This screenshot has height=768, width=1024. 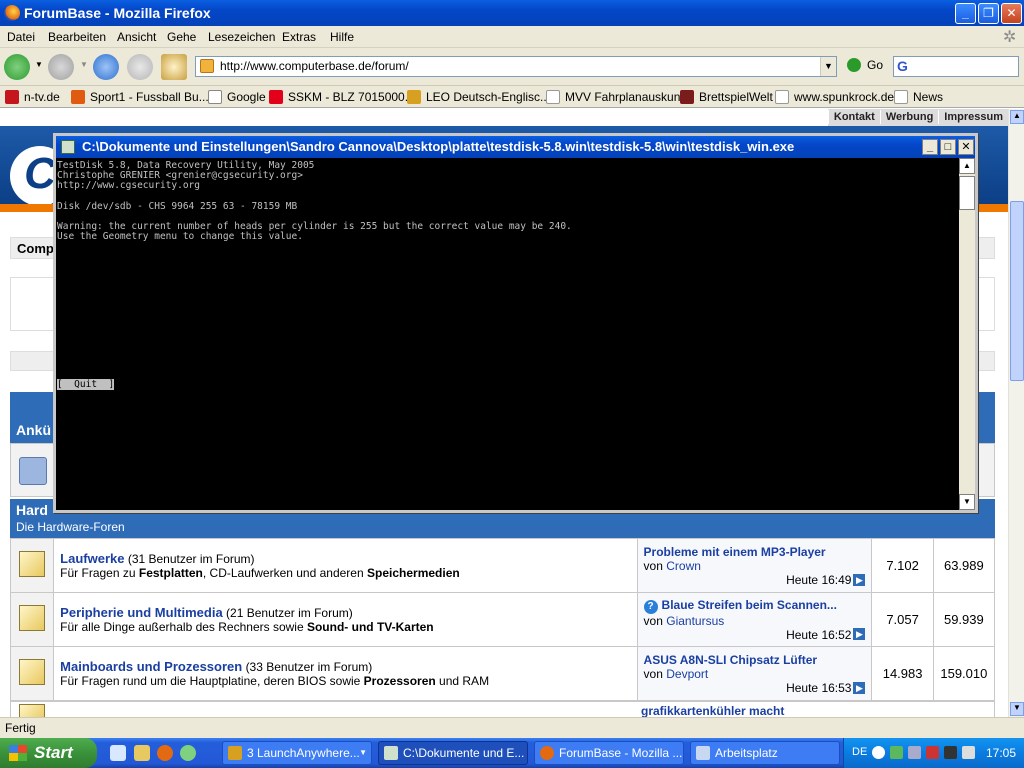 What do you see at coordinates (299, 37) in the screenshot?
I see `menu-extras: Extras` at bounding box center [299, 37].